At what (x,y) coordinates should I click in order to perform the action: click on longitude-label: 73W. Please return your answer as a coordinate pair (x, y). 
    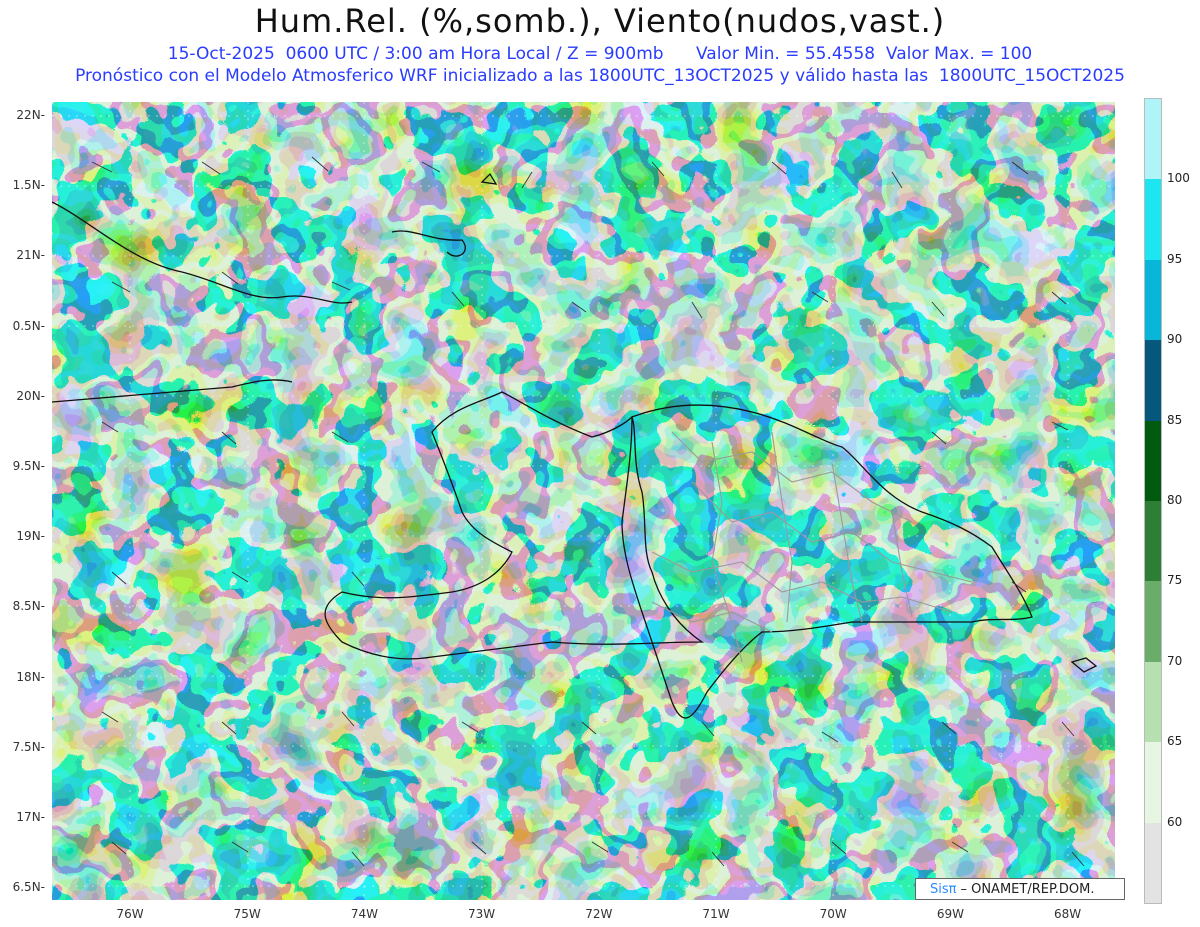
    Looking at the image, I should click on (482, 914).